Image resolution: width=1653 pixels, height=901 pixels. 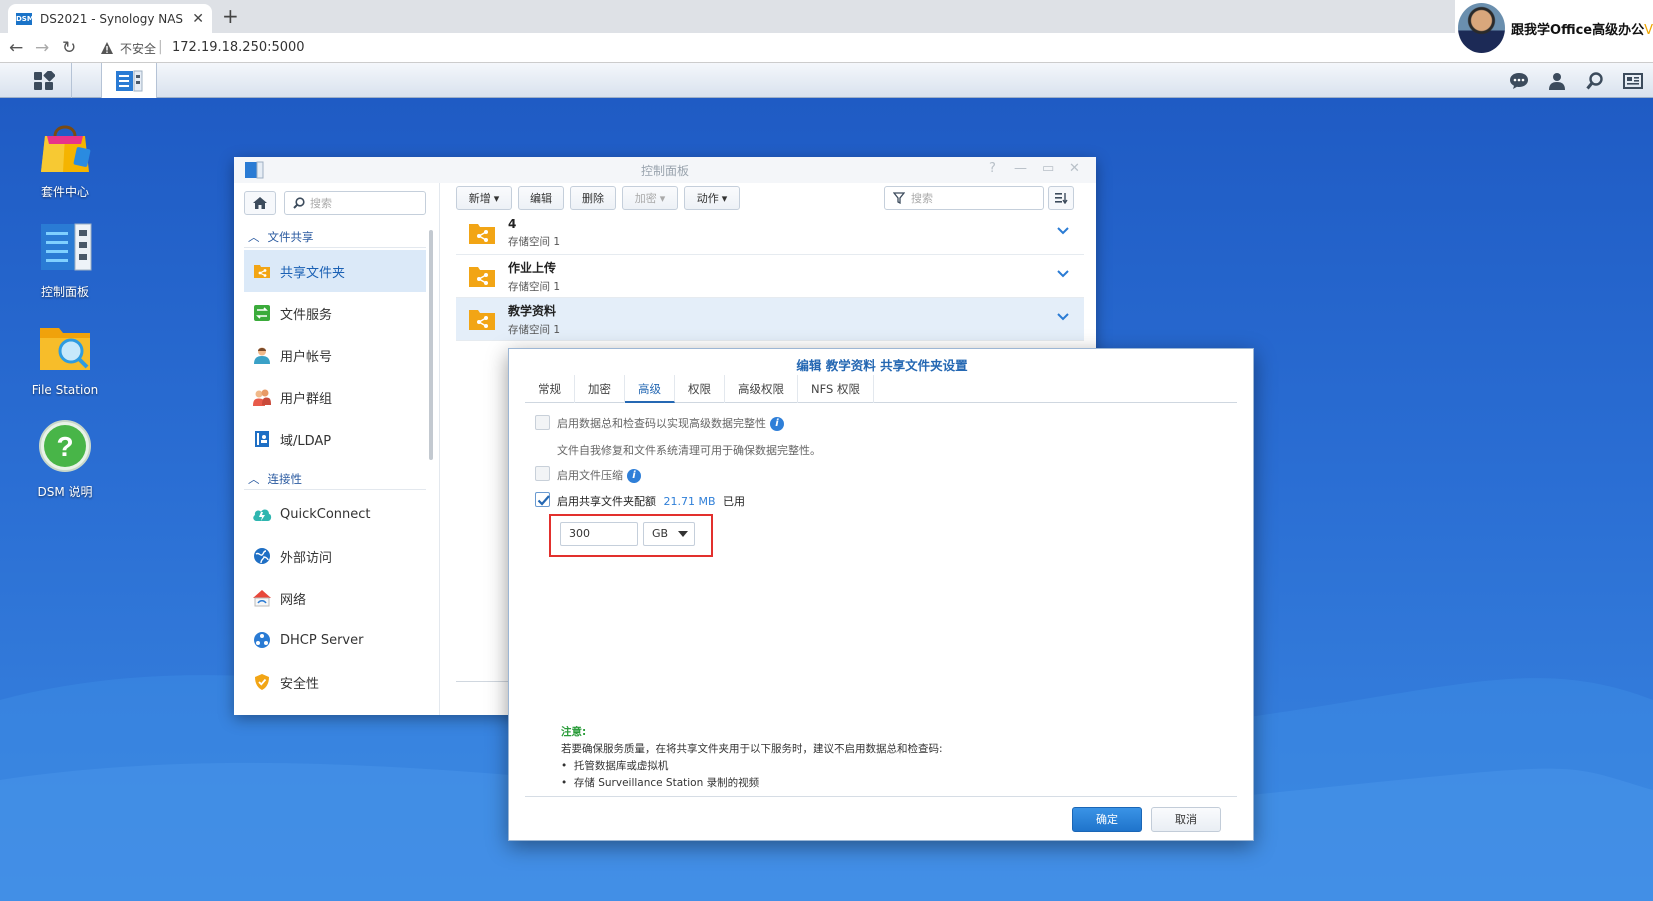 What do you see at coordinates (1074, 168) in the screenshot?
I see `close-icon: ✕` at bounding box center [1074, 168].